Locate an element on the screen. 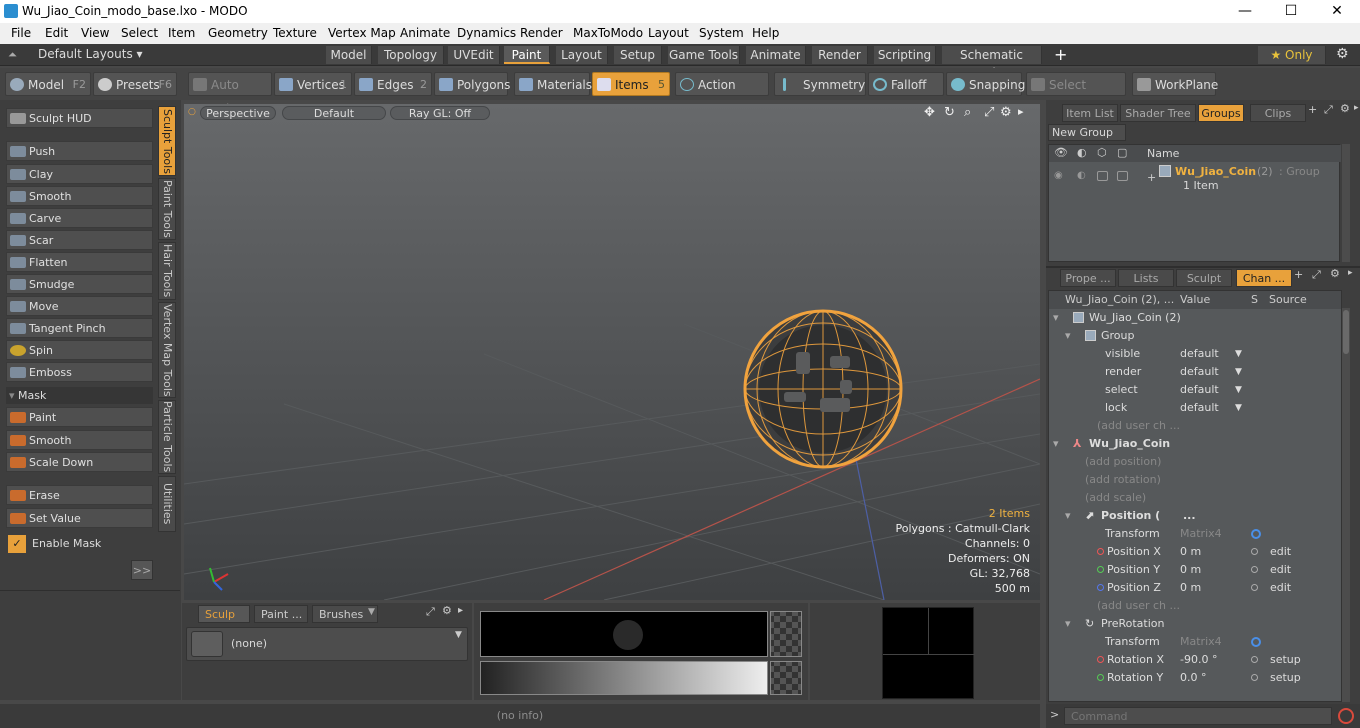 The width and height of the screenshot is (1360, 728). tool-push: Push is located at coordinates (79, 151).